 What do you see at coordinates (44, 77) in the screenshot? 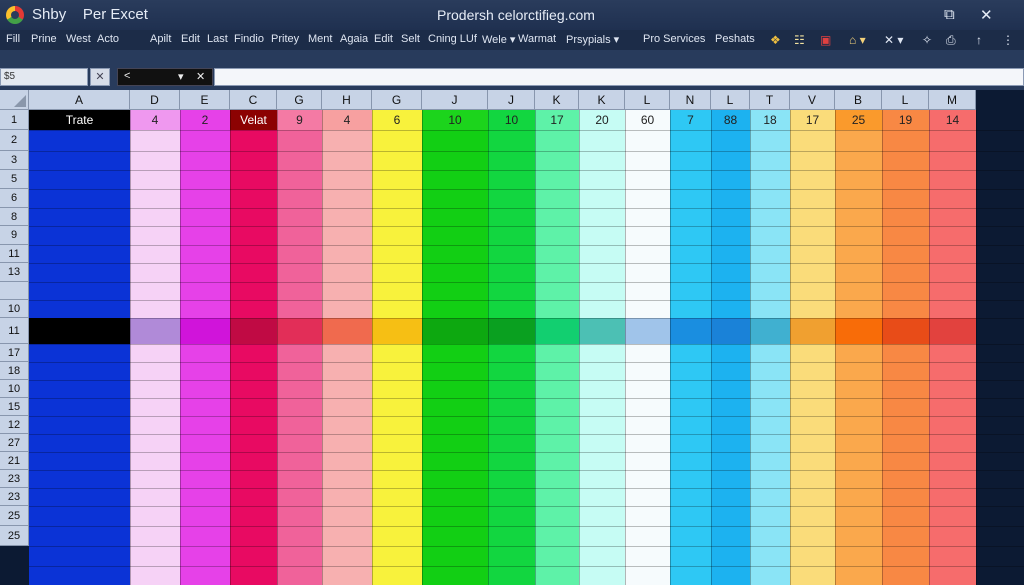
I see `name-box: $5` at bounding box center [44, 77].